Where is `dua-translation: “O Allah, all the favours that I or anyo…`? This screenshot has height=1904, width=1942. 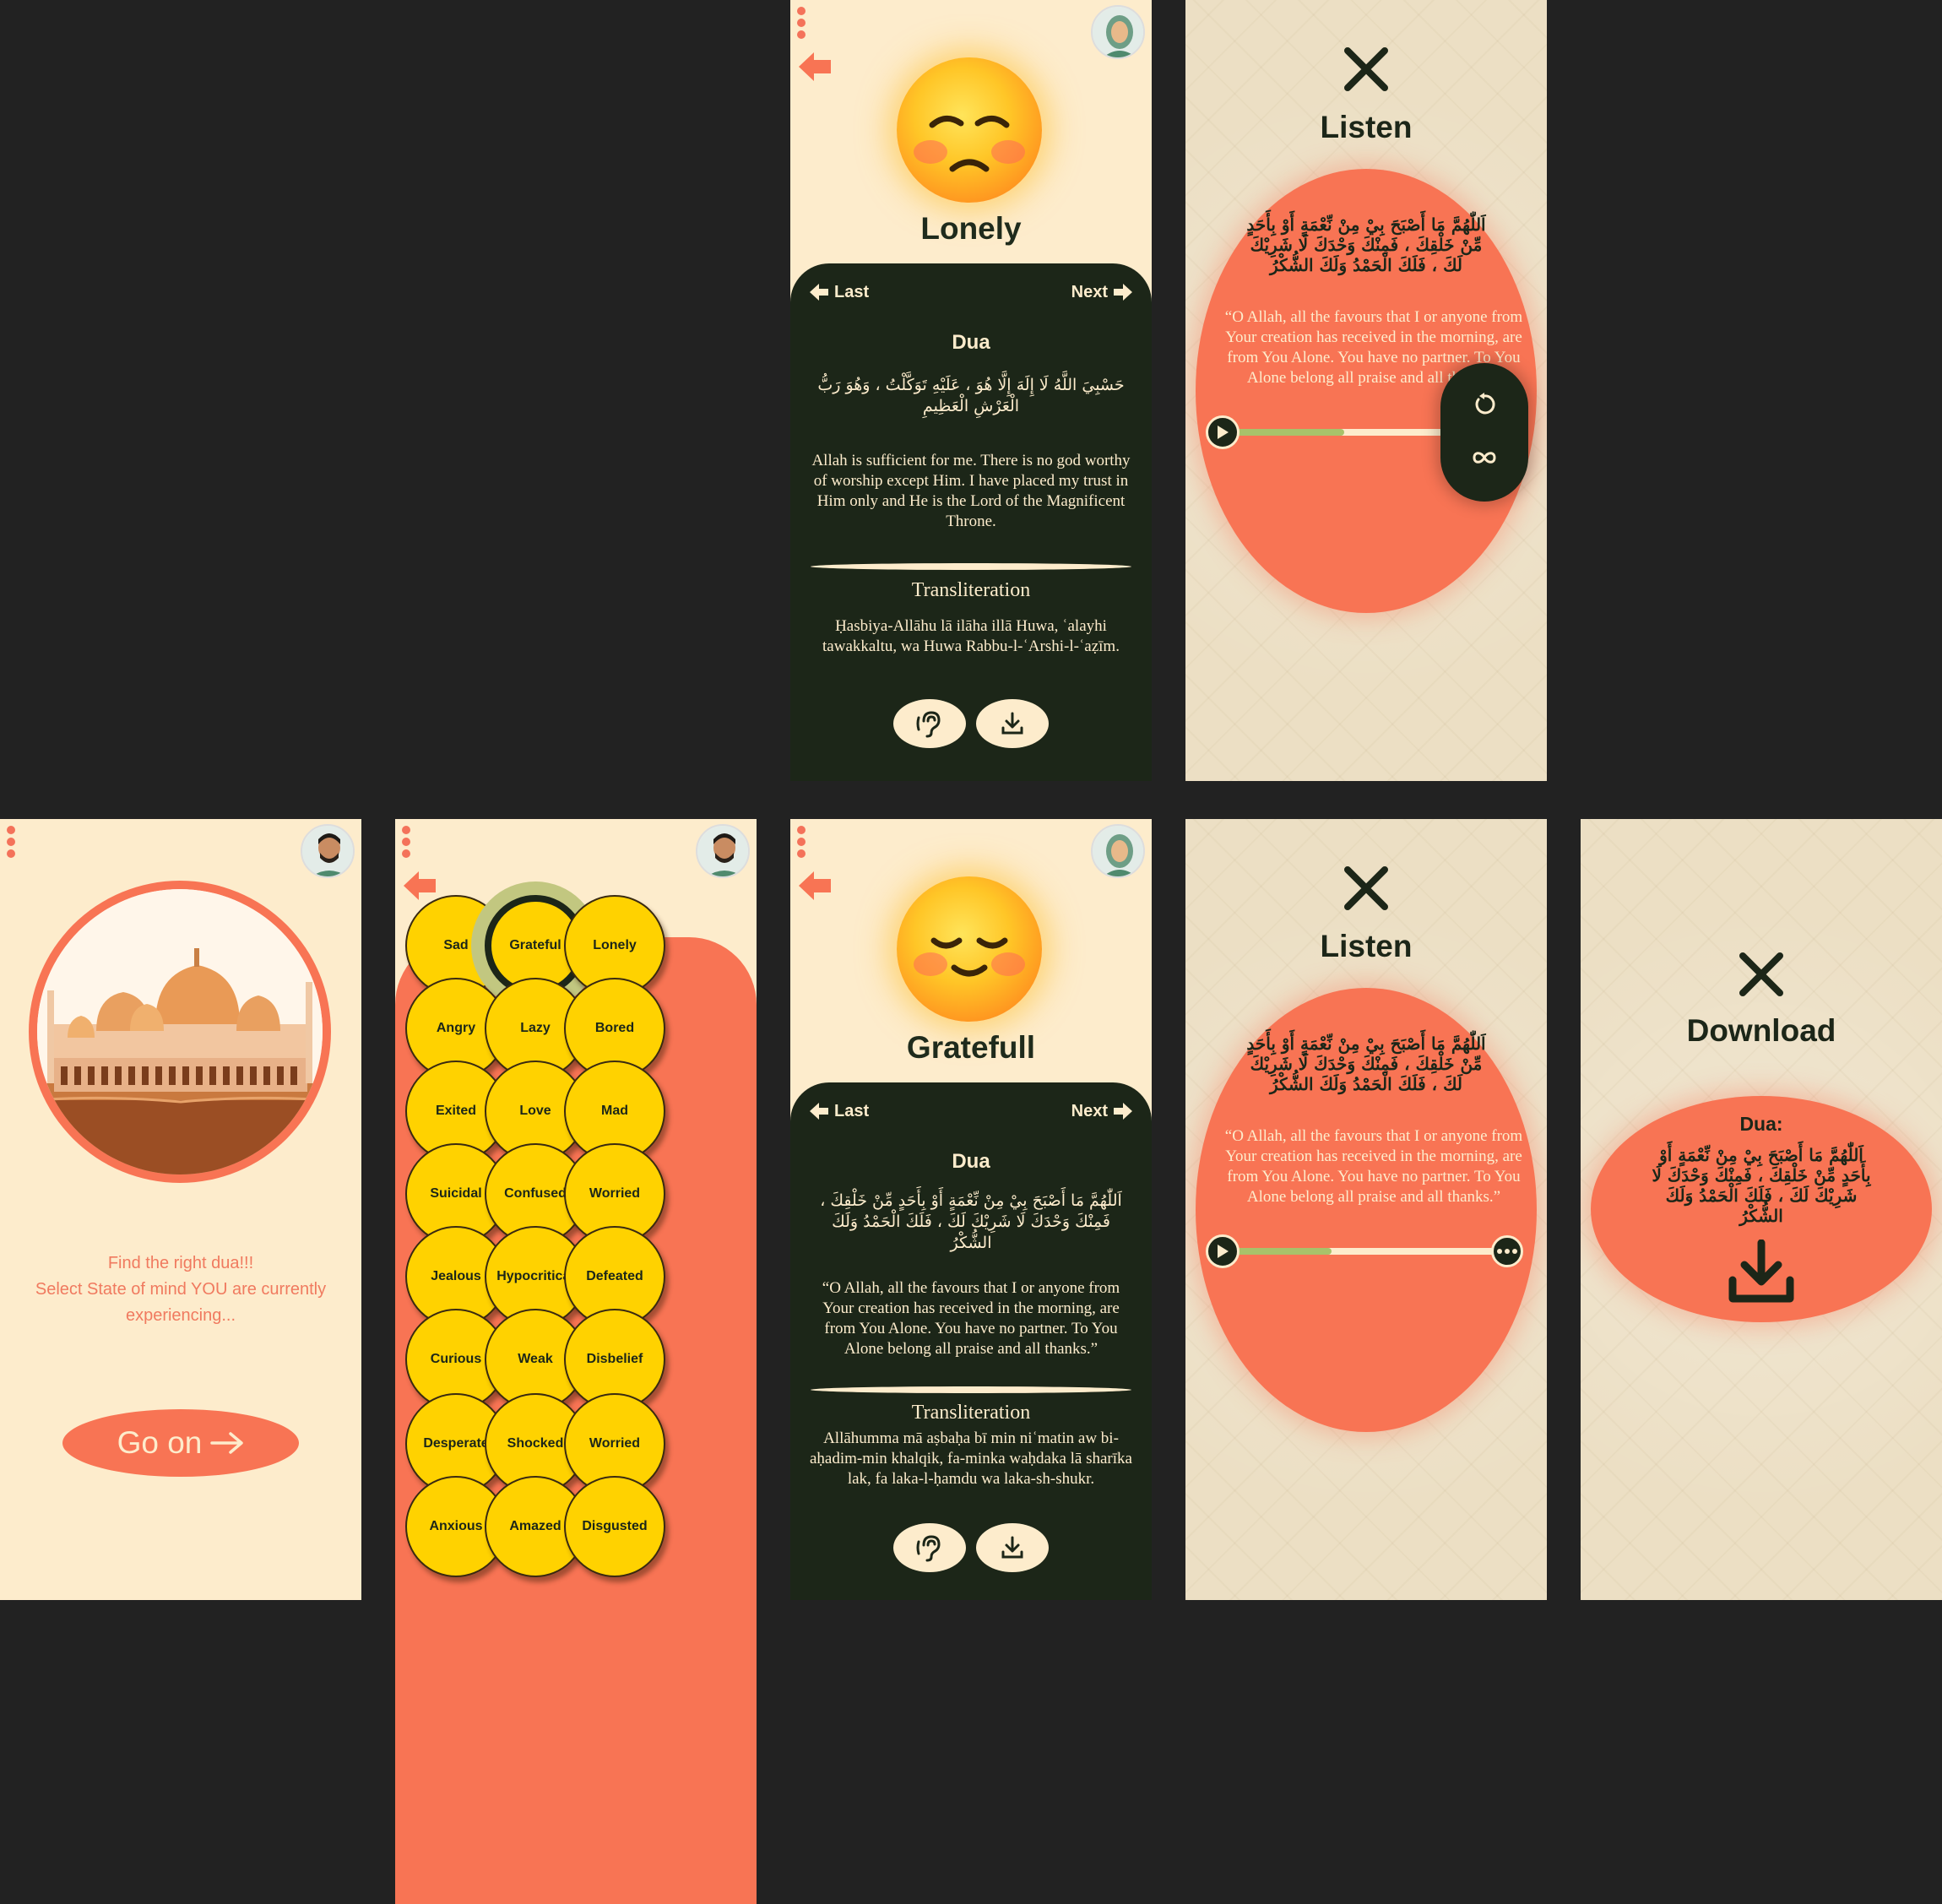 dua-translation: “O Allah, all the favours that I or anyo… is located at coordinates (971, 1318).